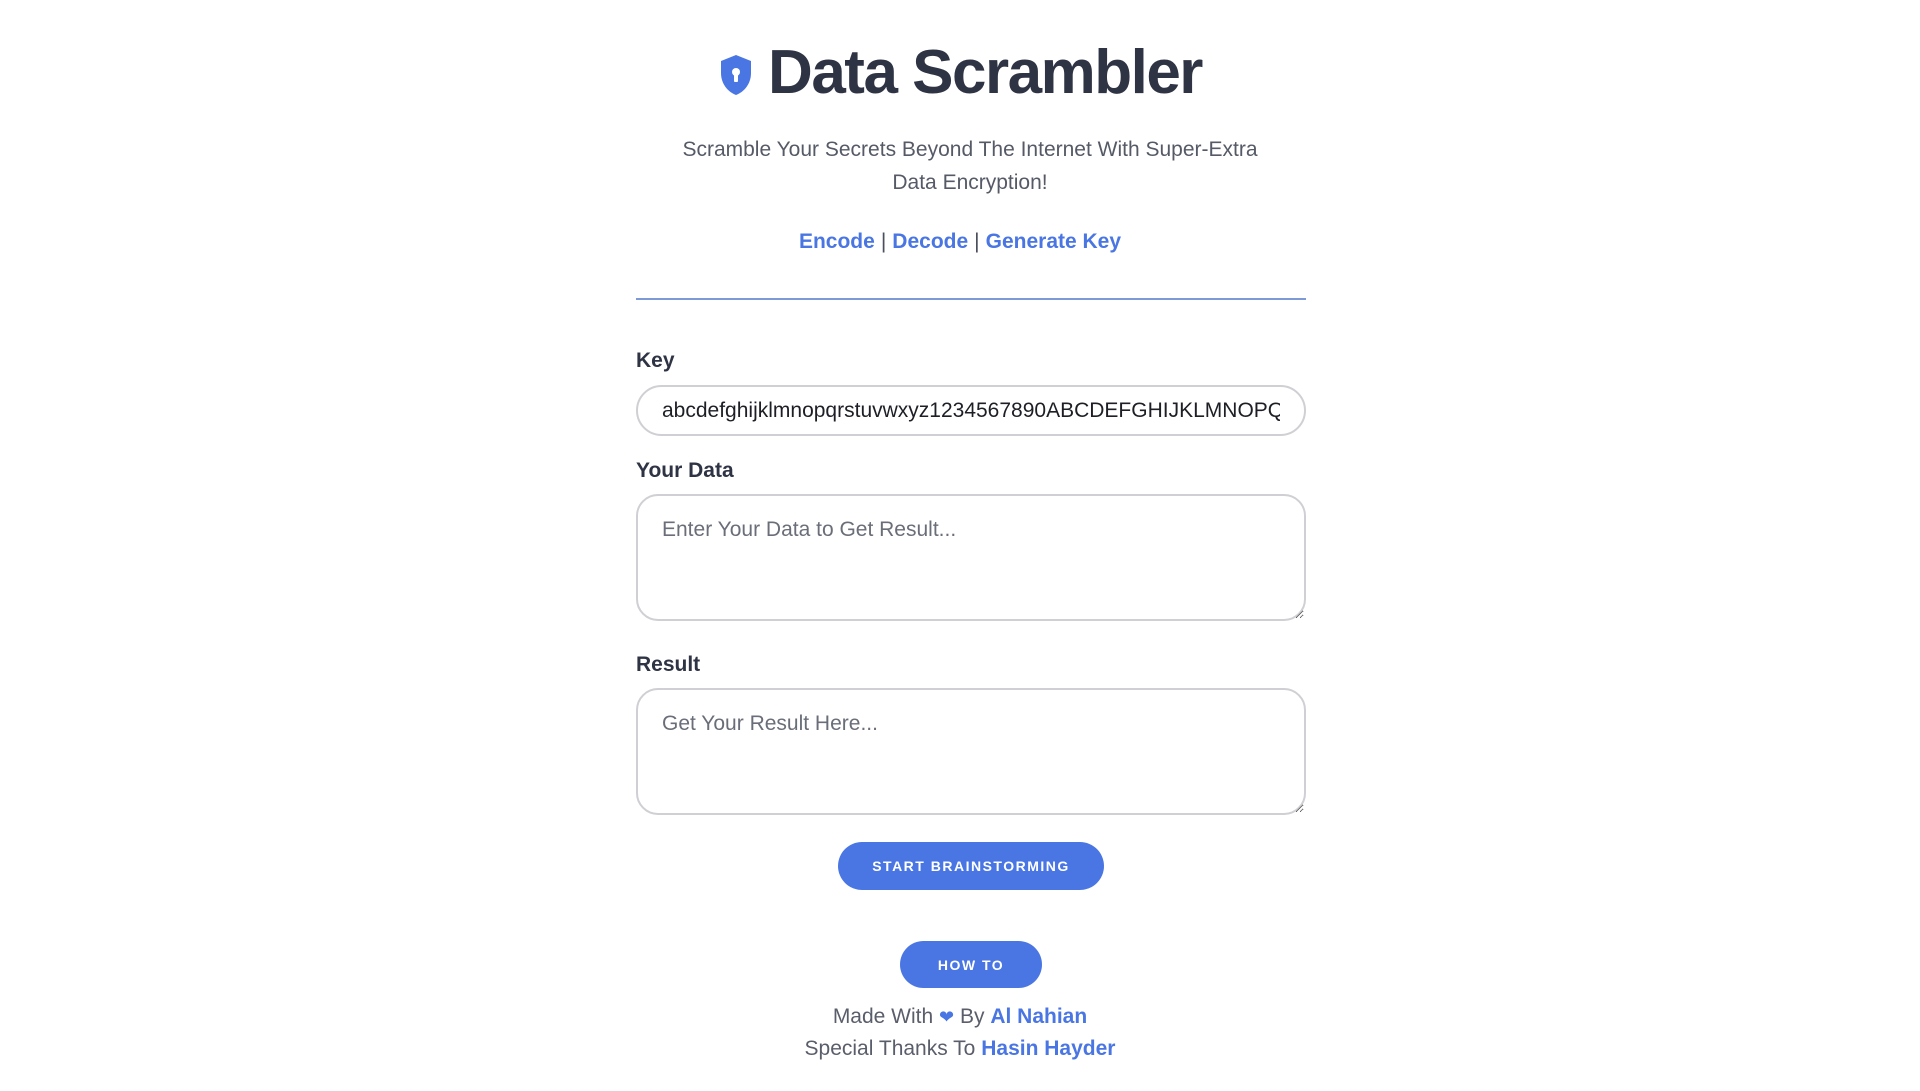 The height and width of the screenshot is (1091, 1920). I want to click on author-name: Al Nahian, so click(1039, 1016).